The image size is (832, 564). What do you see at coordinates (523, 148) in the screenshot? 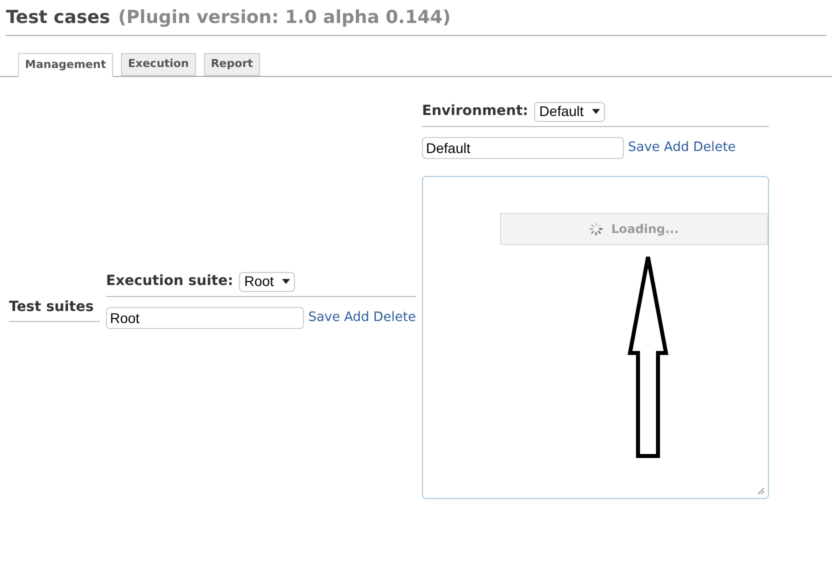
I see `input-field: Default` at bounding box center [523, 148].